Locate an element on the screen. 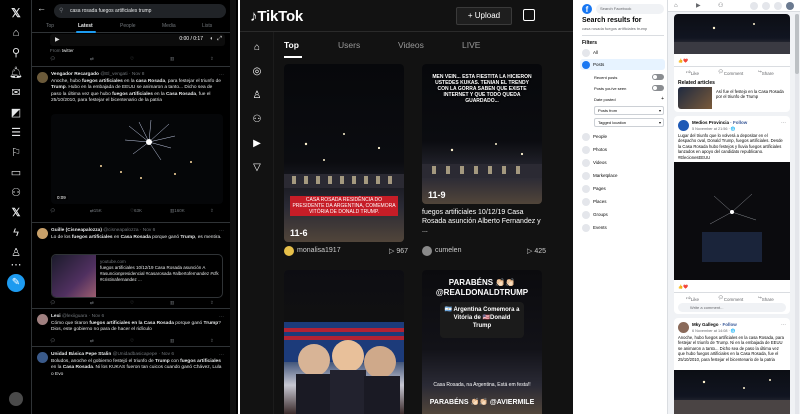  posts-seen-filter: Posts you've seen is located at coordinates (629, 88).